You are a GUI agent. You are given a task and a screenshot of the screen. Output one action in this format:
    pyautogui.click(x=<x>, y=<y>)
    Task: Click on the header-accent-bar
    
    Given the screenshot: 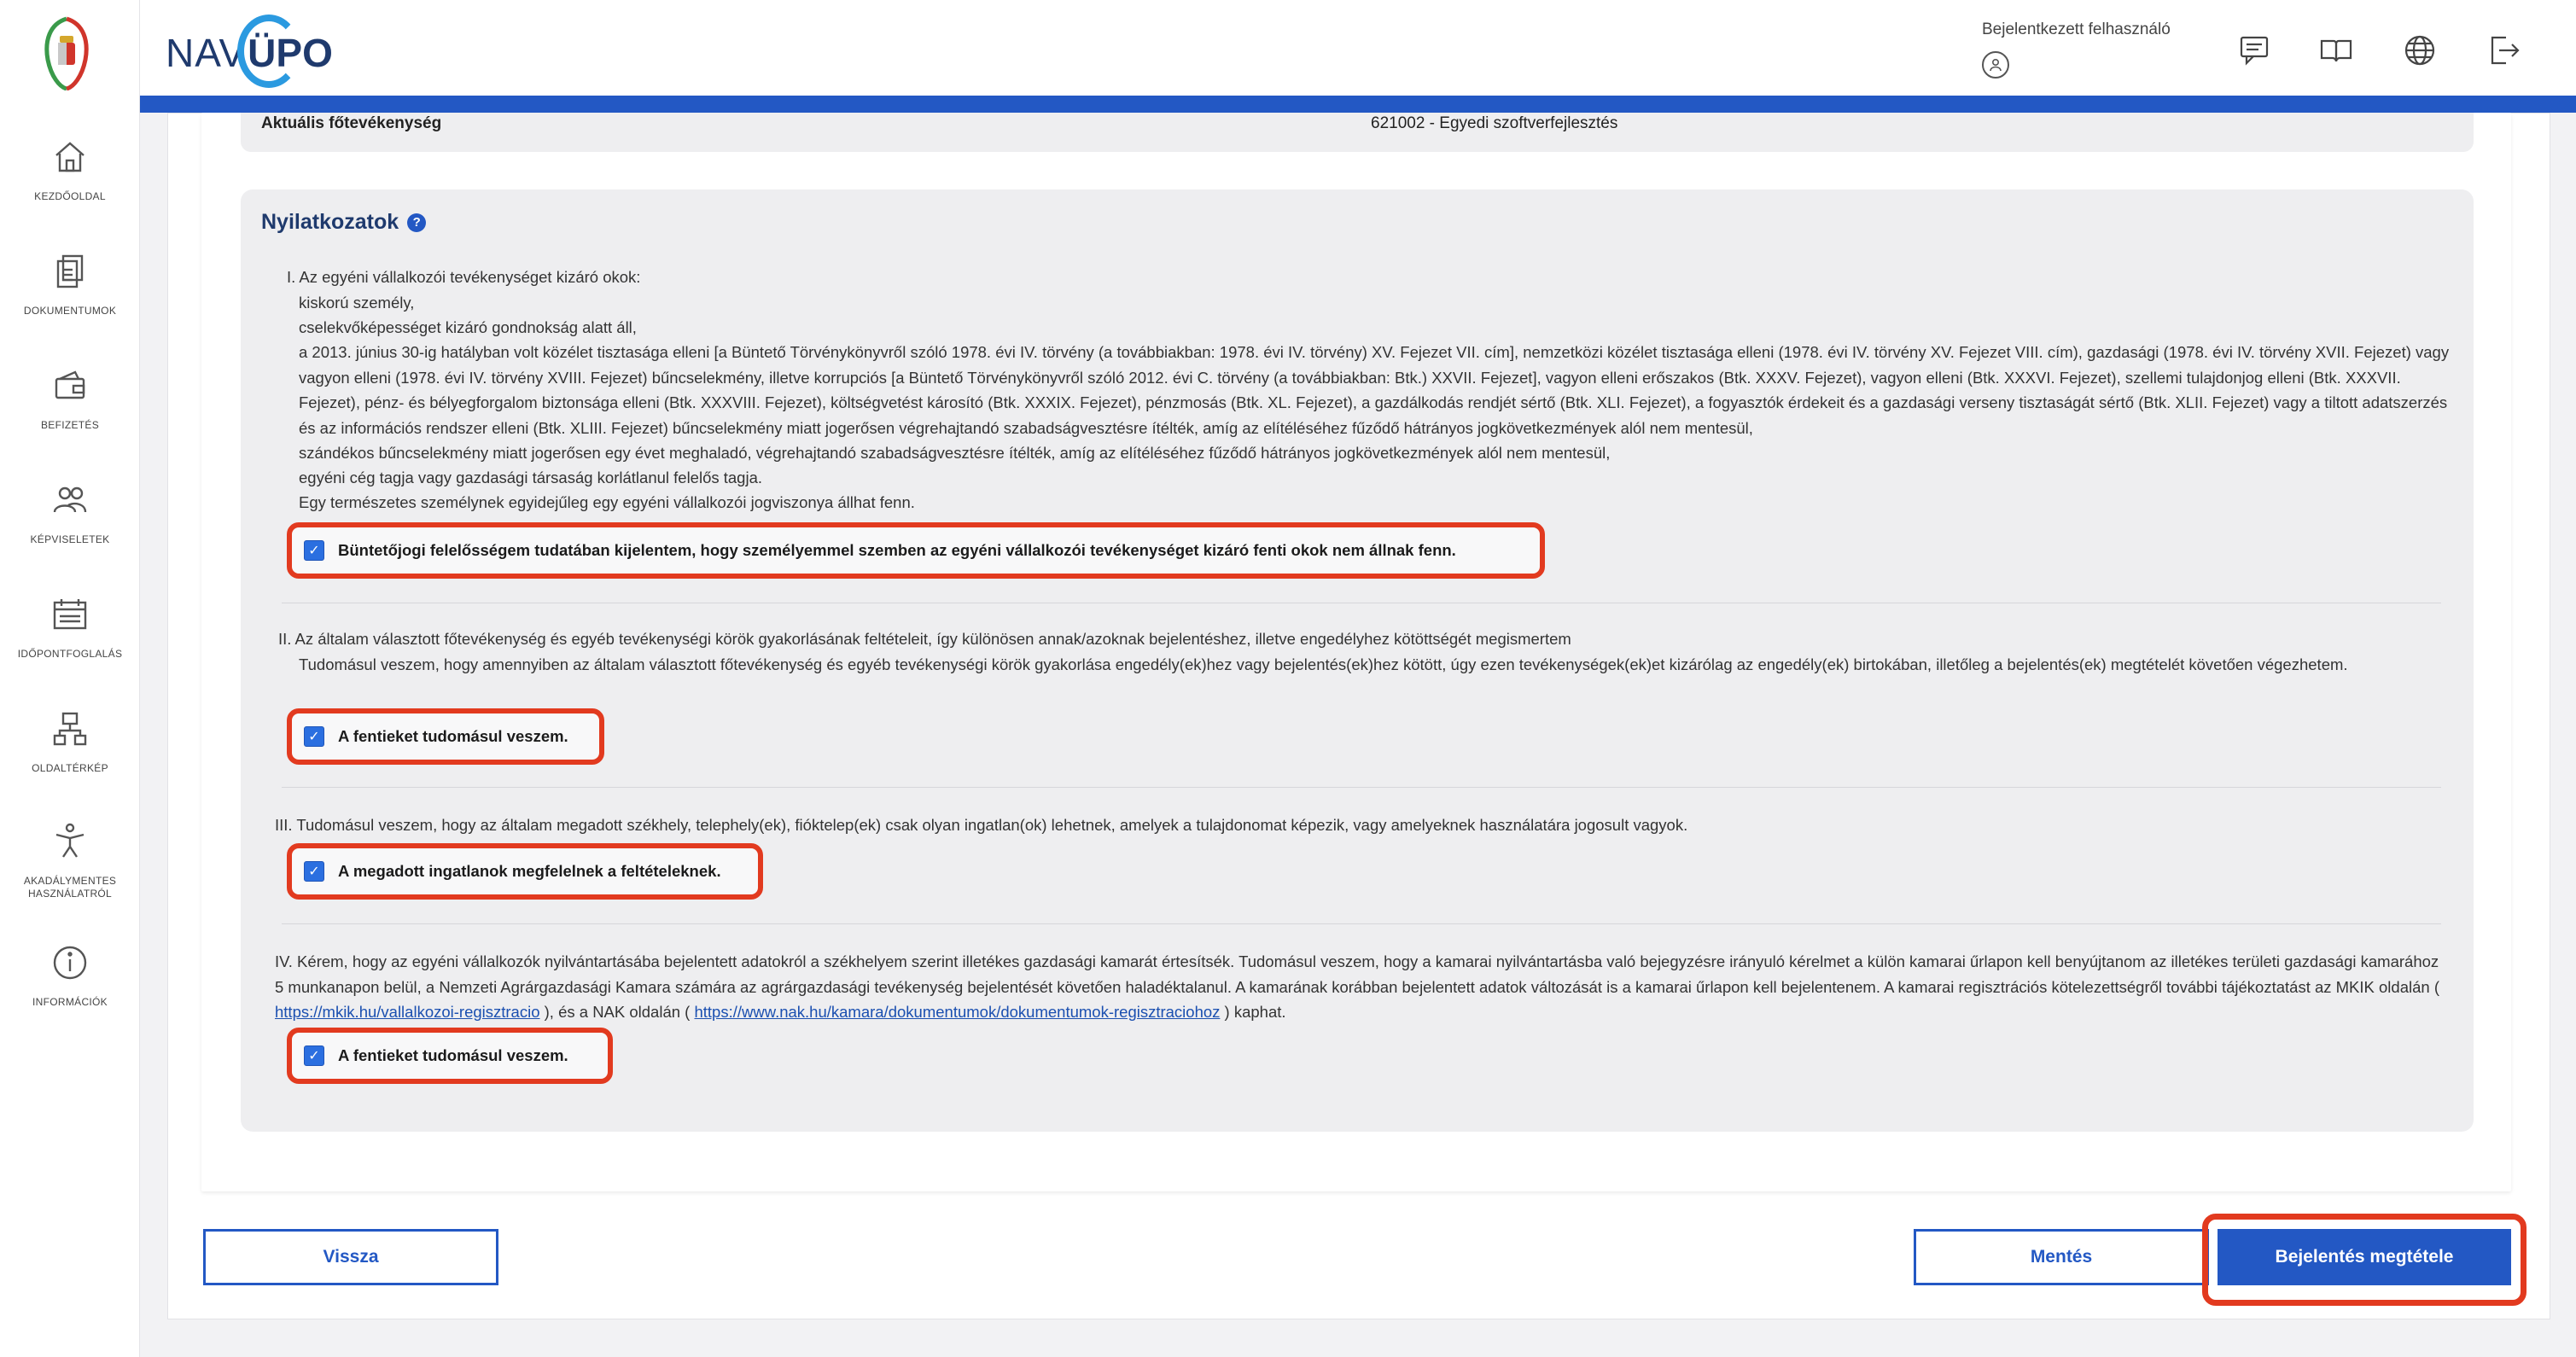 What is the action you would take?
    pyautogui.click(x=1358, y=104)
    